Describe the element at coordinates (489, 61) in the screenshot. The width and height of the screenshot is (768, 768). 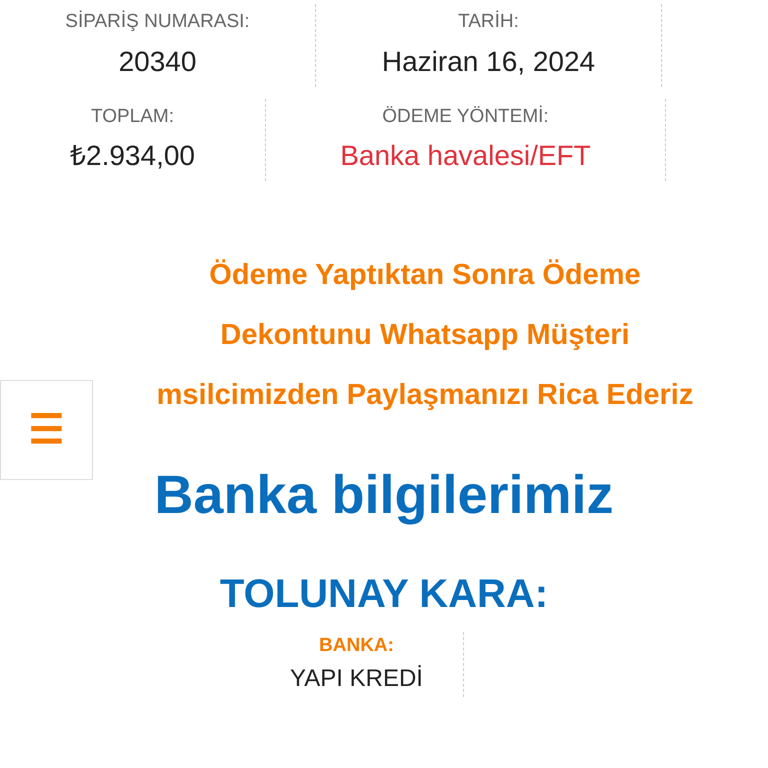
I see `field-value: Haziran 16, 2024` at that location.